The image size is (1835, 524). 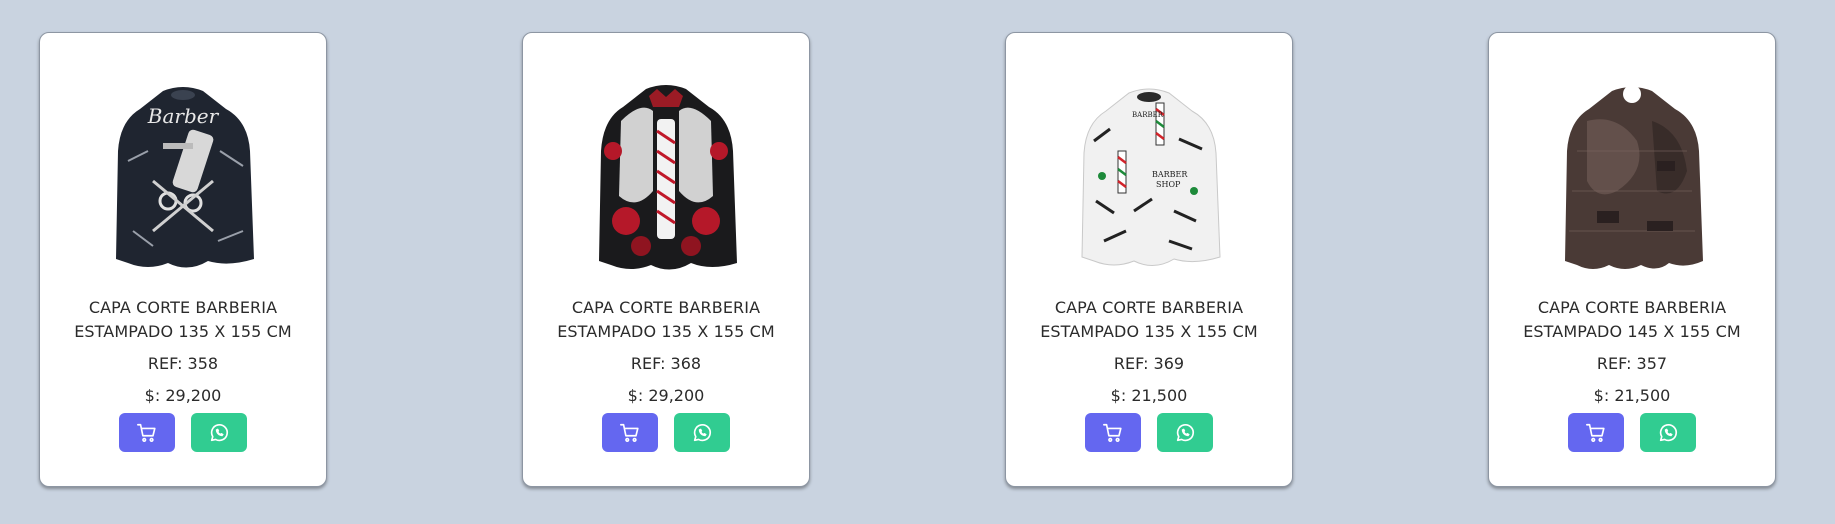 What do you see at coordinates (666, 363) in the screenshot?
I see `product-ref: REF: 368` at bounding box center [666, 363].